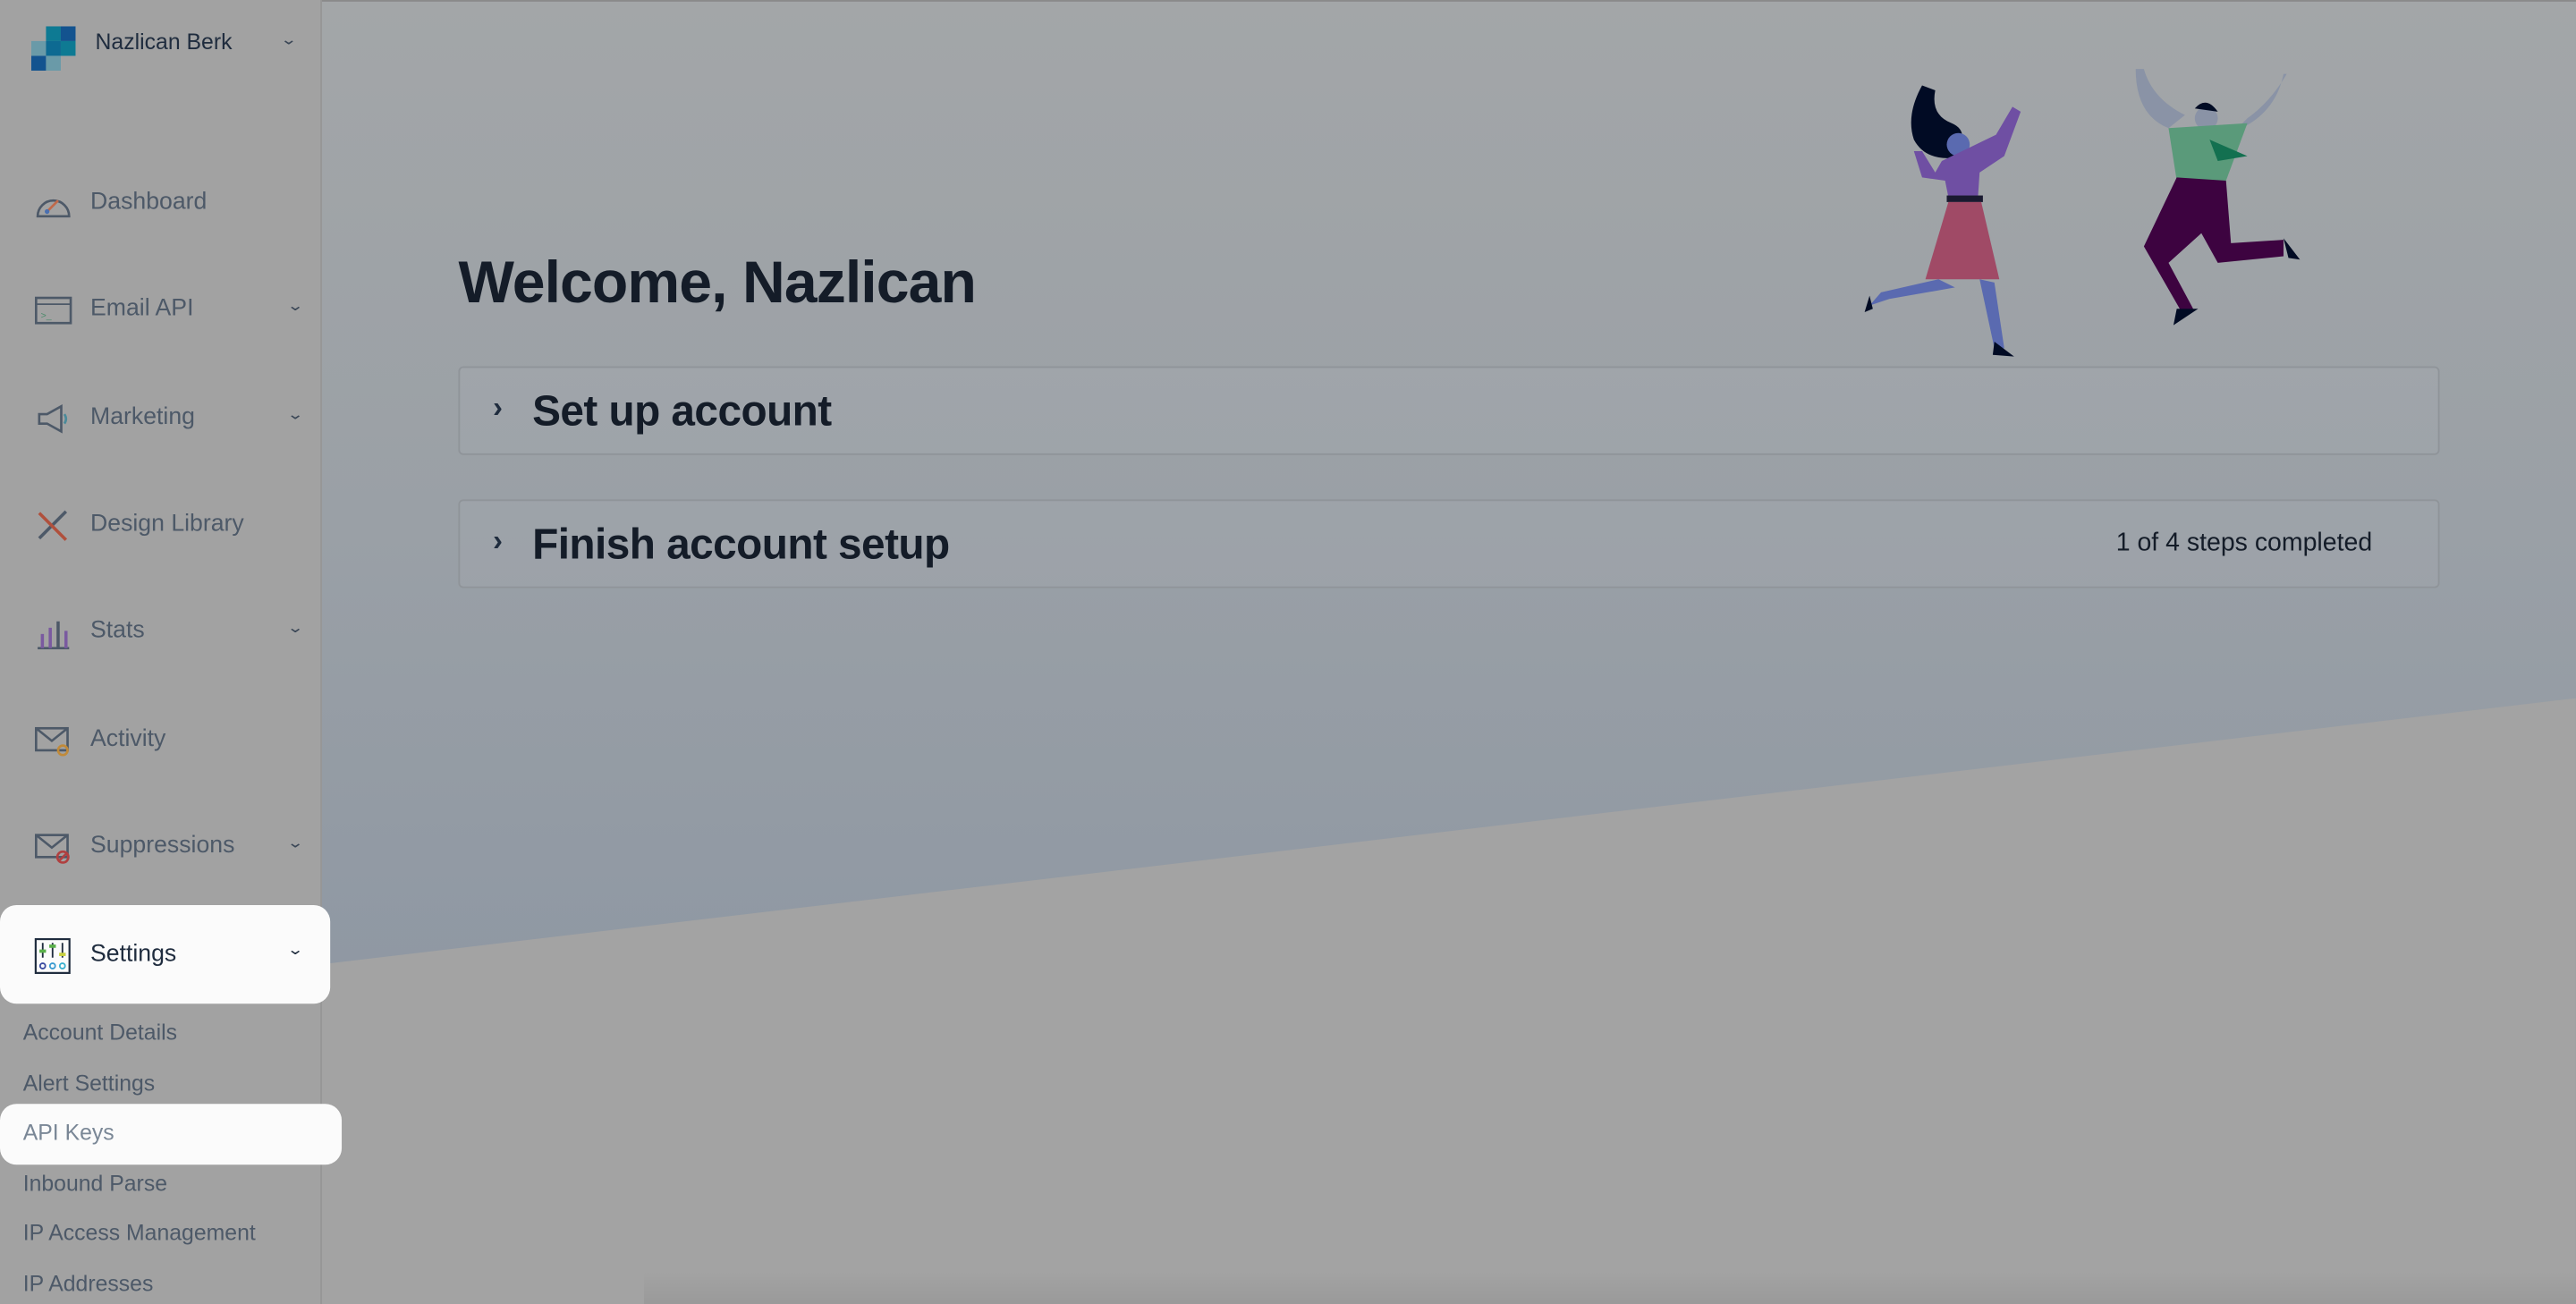 This screenshot has height=1304, width=2576. I want to click on steps-progress-text: 1 of 4 steps completed, so click(2244, 543).